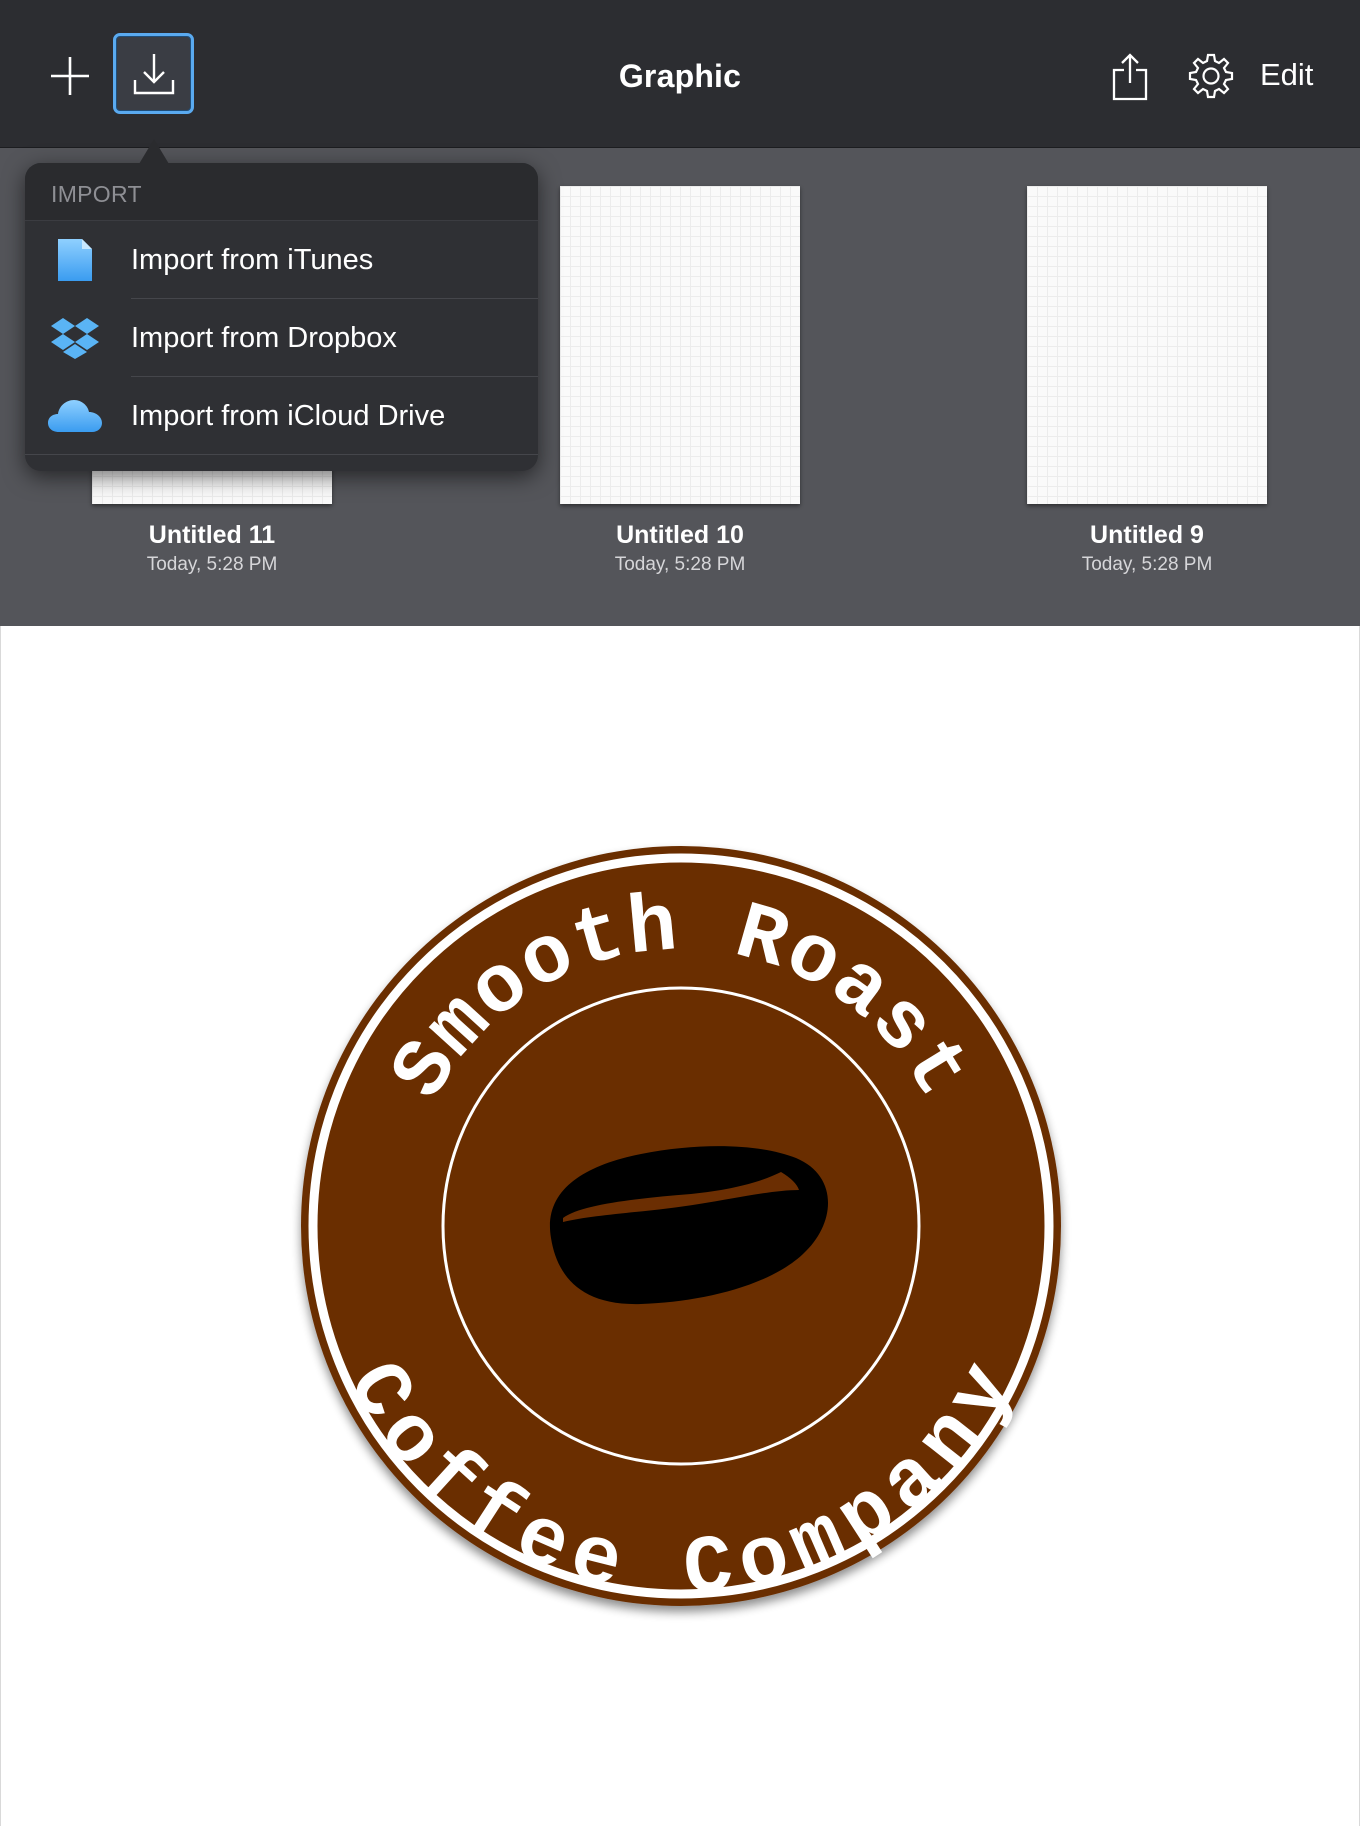 The width and height of the screenshot is (1360, 1826). I want to click on document-icon, so click(75, 260).